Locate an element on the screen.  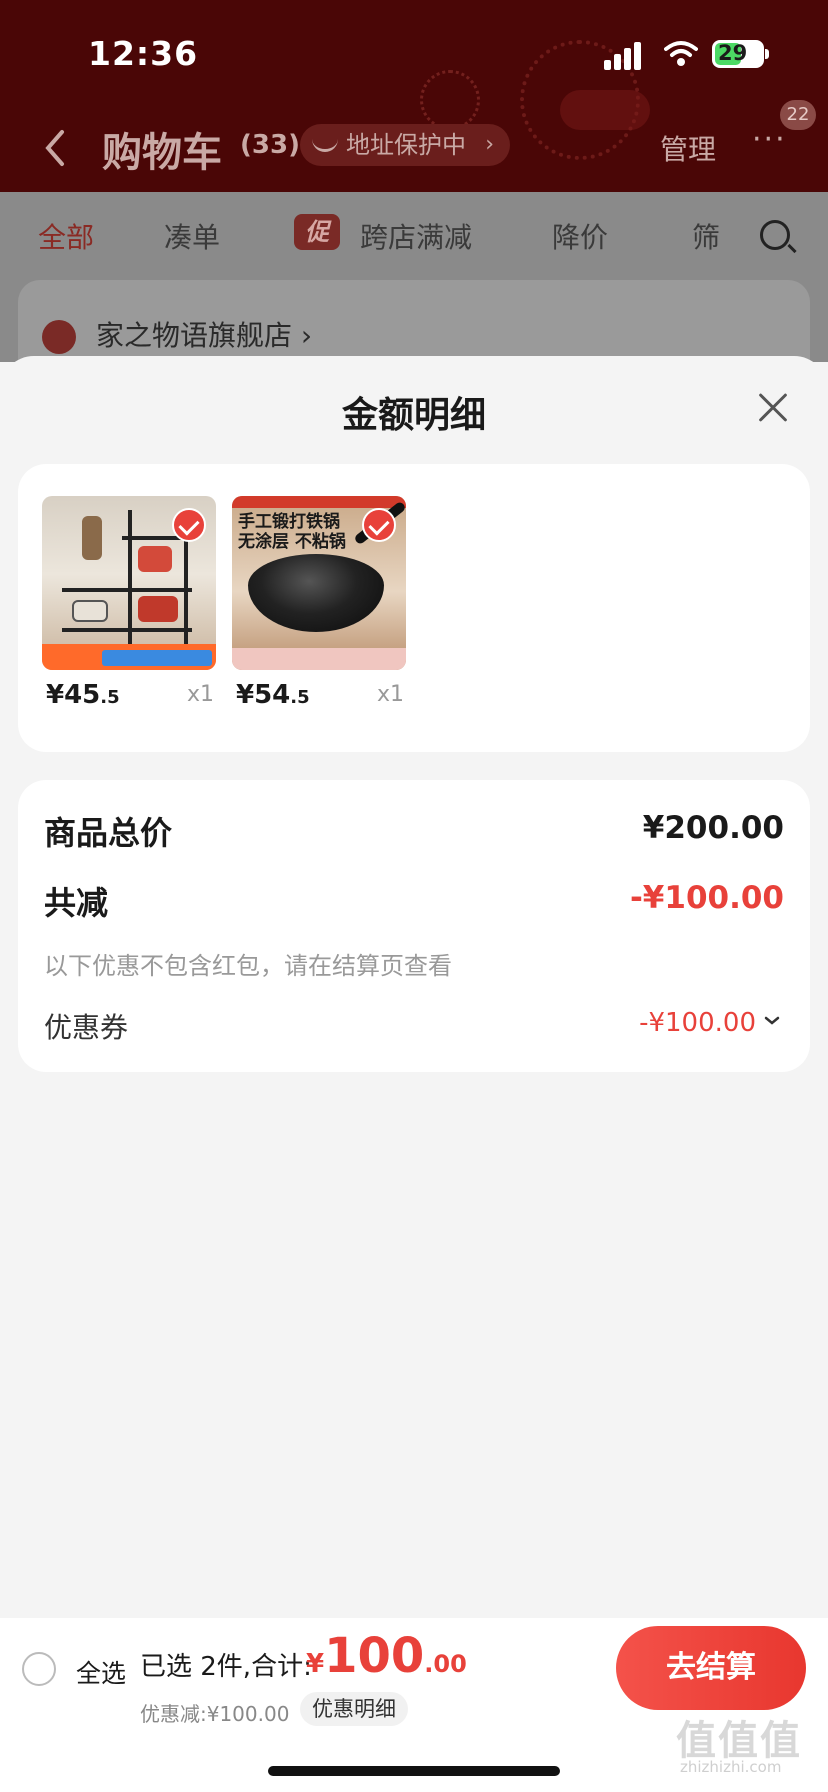
back-icon is located at coordinates (55, 148).